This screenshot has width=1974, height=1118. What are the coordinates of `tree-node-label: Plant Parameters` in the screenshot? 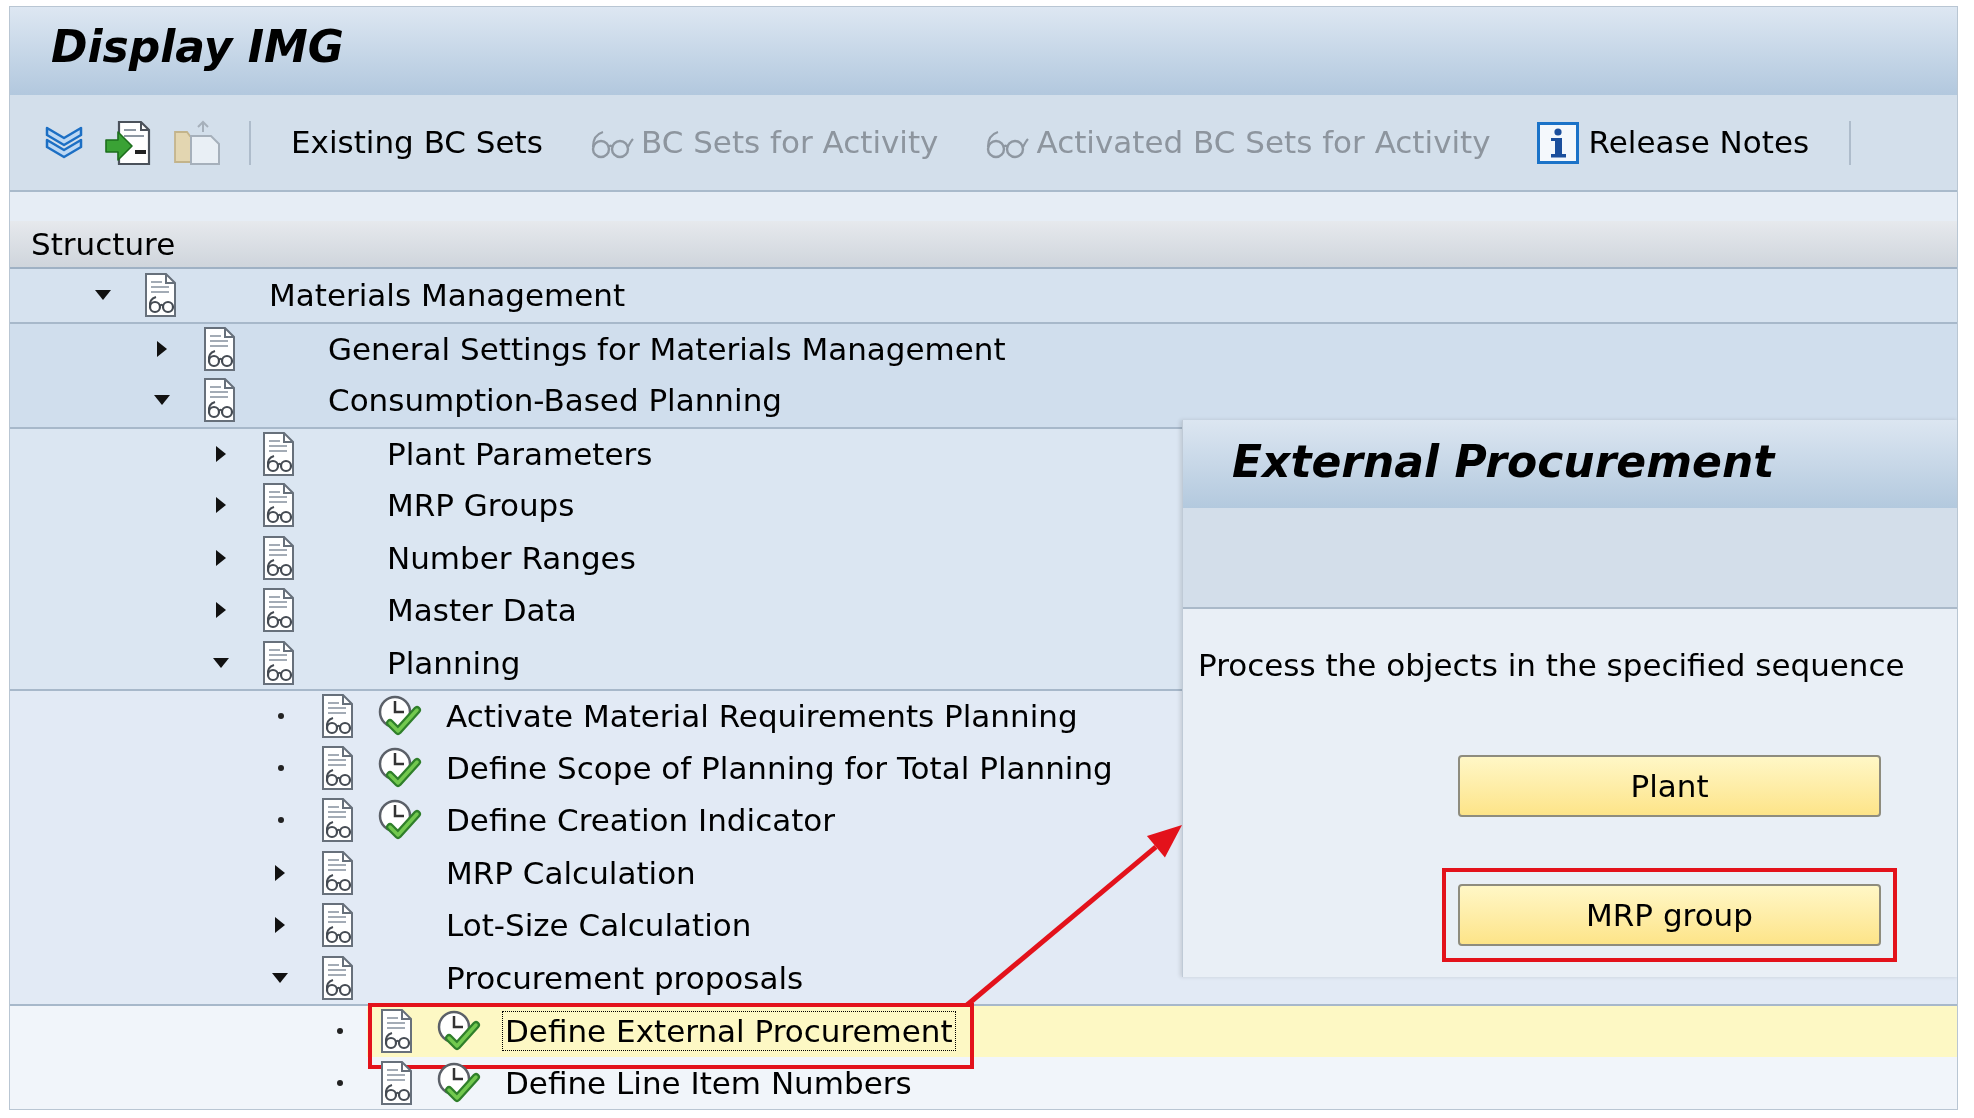 It's located at (520, 453).